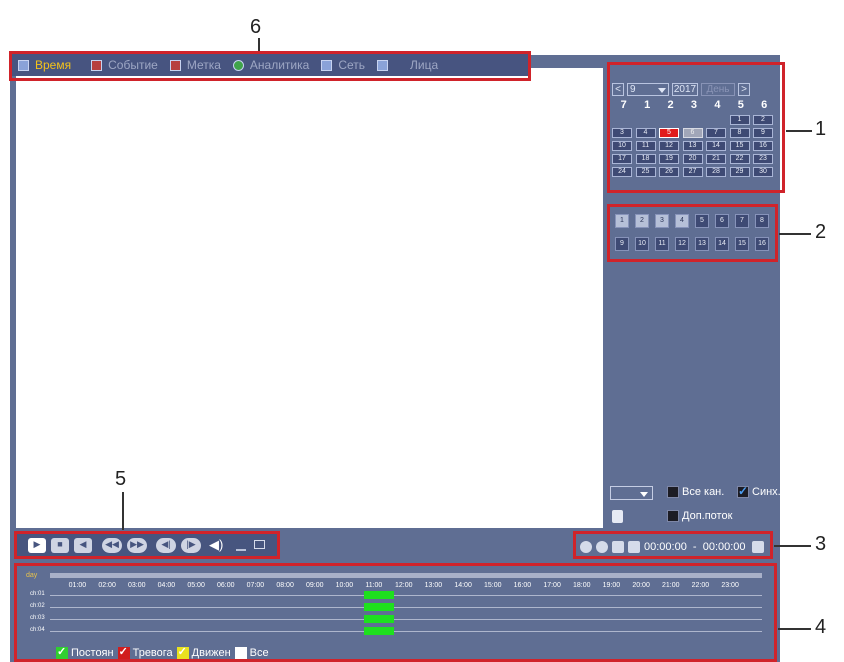 This screenshot has width=844, height=662. Describe the element at coordinates (766, 492) in the screenshot. I see `sync-label: Синх.` at that location.